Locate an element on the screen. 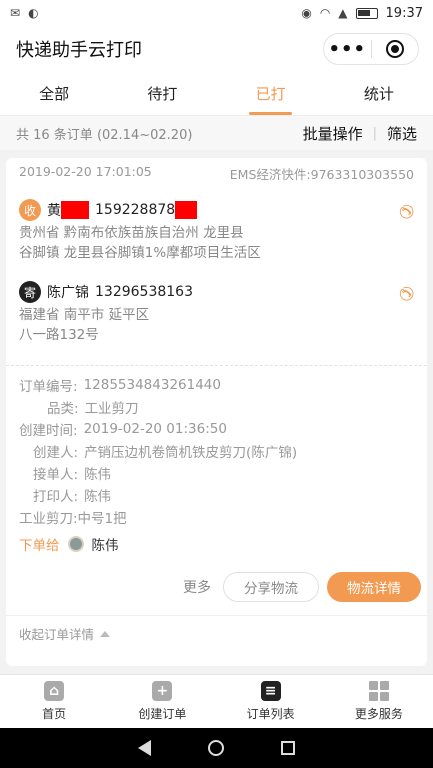 The image size is (433, 768). share-logistics-button: 分享物流 is located at coordinates (271, 587).